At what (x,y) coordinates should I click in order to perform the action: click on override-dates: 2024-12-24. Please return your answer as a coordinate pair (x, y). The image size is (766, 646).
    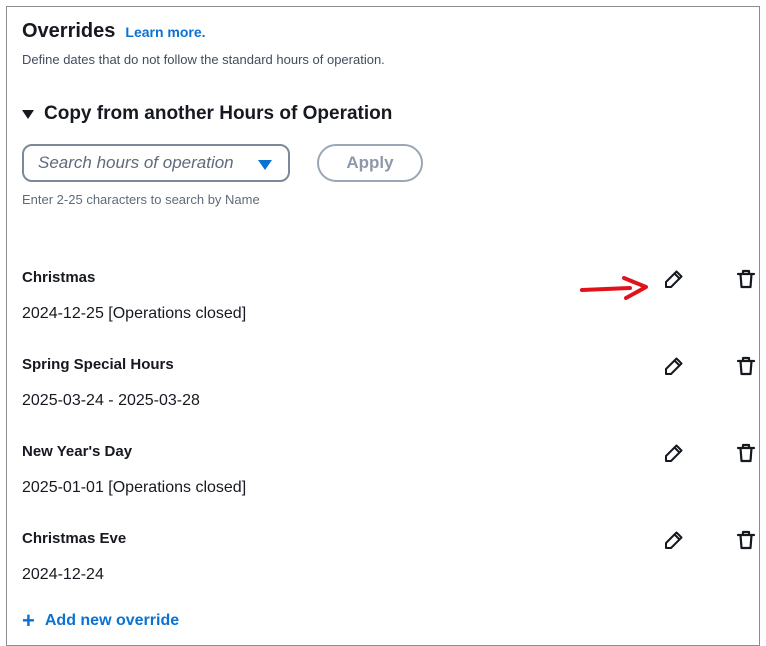
    Looking at the image, I should click on (63, 574).